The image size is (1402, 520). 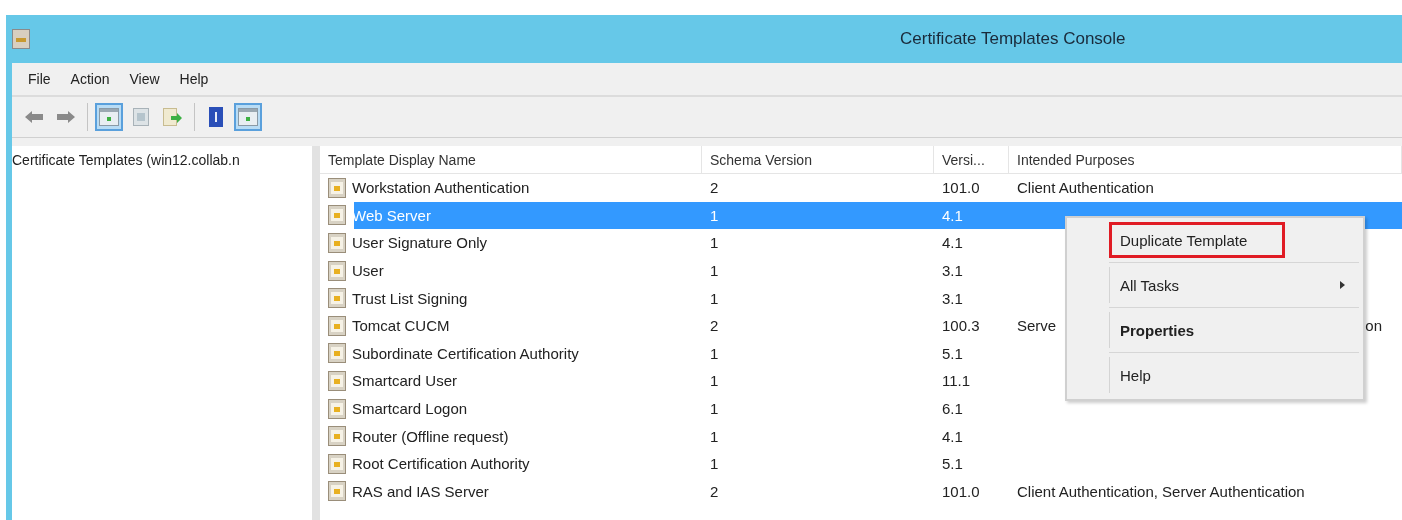 What do you see at coordinates (1373, 326) in the screenshot?
I see `table-cell: on` at bounding box center [1373, 326].